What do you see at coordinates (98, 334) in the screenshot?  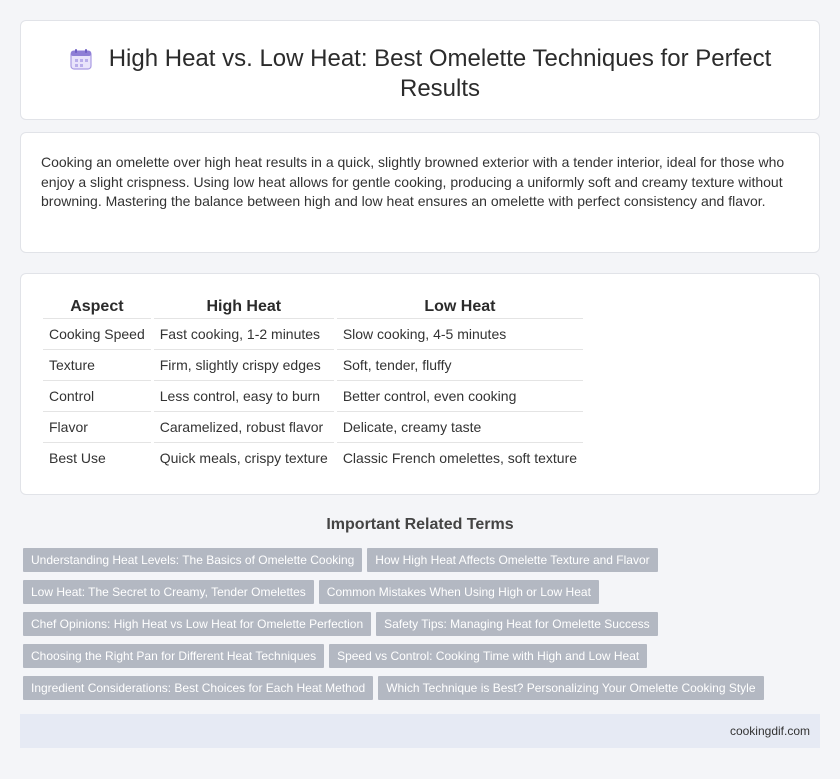 I see `table-cell: Cooking Speed` at bounding box center [98, 334].